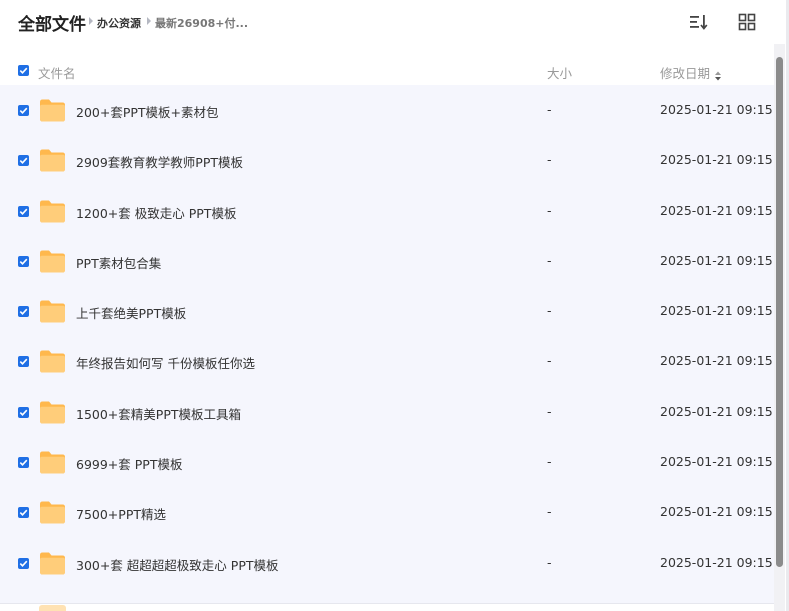 Image resolution: width=789 pixels, height=611 pixels. What do you see at coordinates (57, 72) in the screenshot?
I see `column-header-name: 文件名` at bounding box center [57, 72].